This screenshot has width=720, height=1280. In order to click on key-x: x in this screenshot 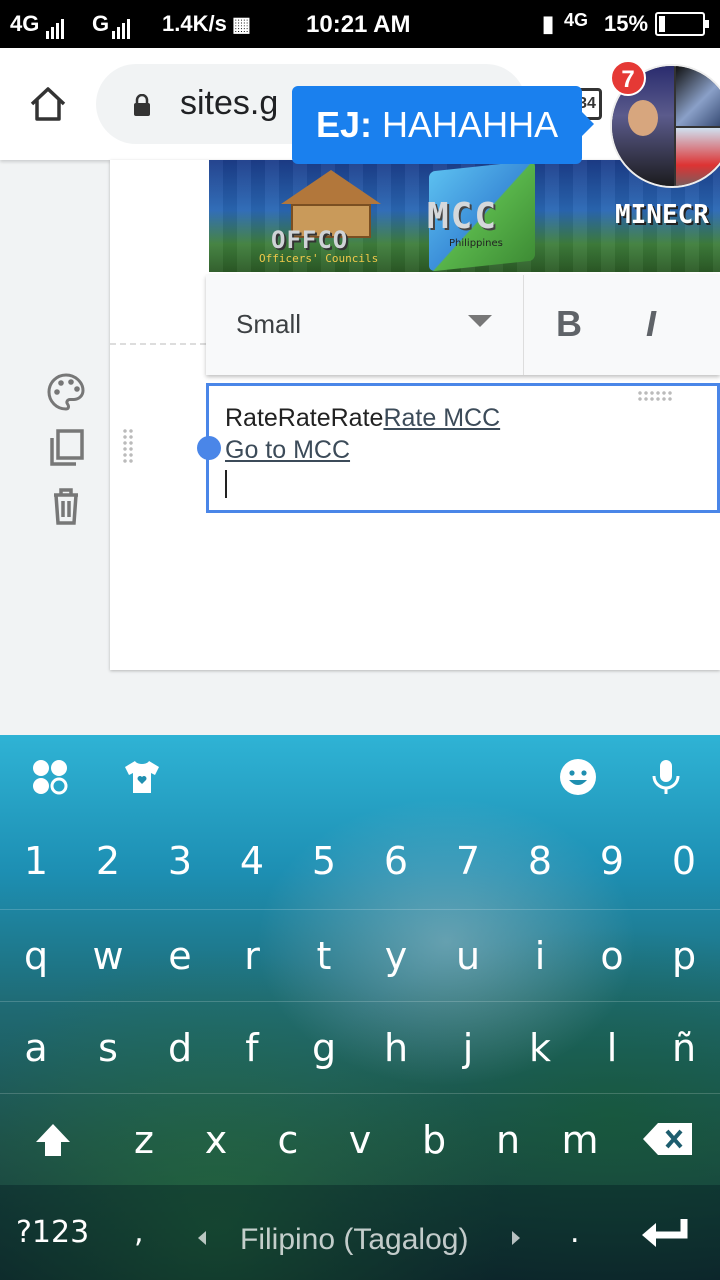, I will do `click(216, 1140)`.